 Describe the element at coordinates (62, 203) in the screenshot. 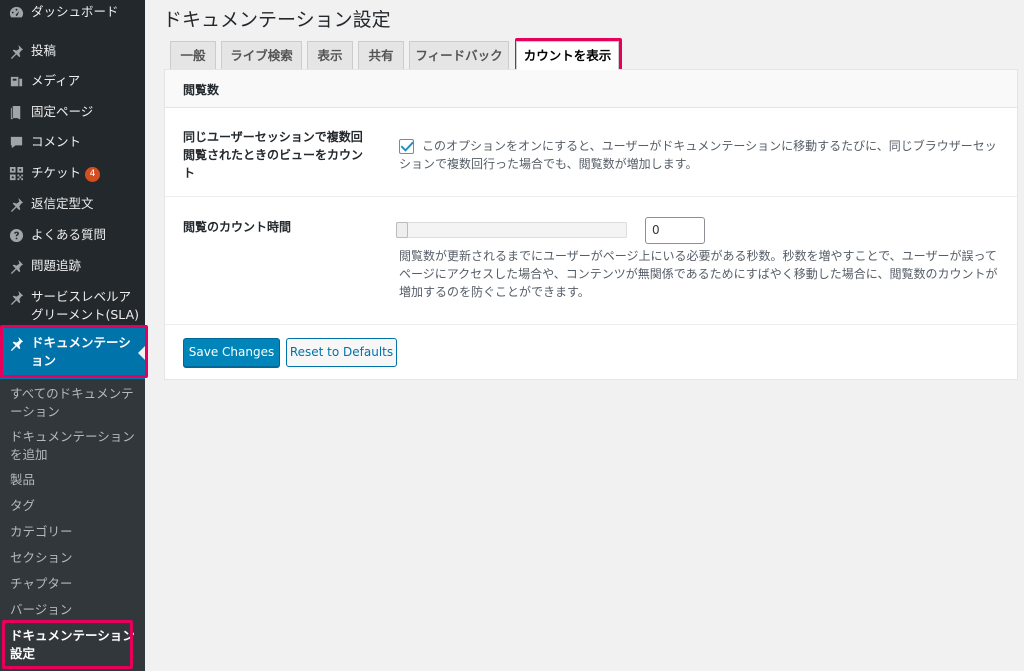

I see `sidebar-item-label: 返信定型文` at that location.